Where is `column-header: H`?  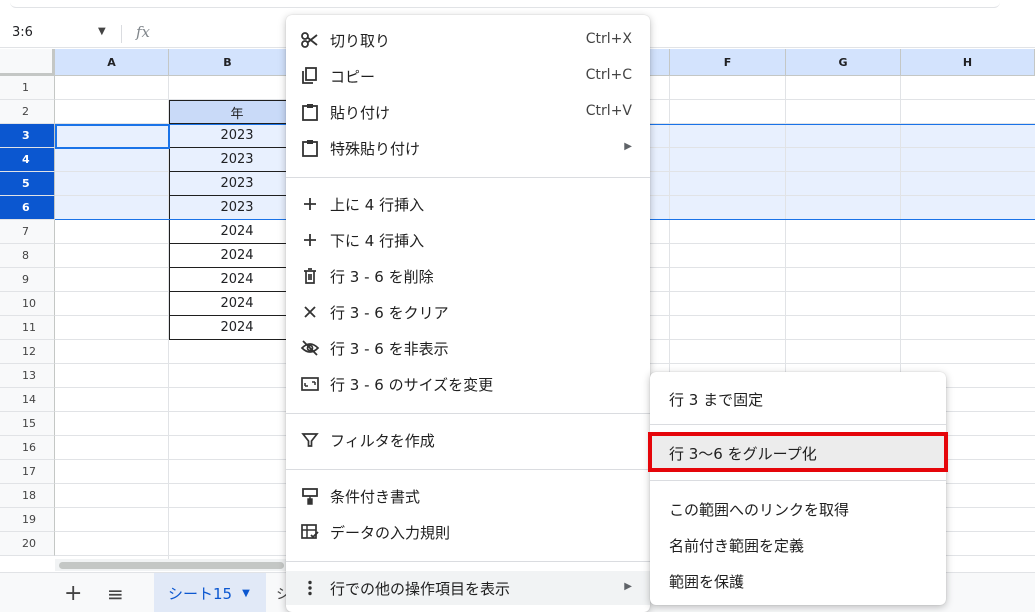
column-header: H is located at coordinates (968, 62).